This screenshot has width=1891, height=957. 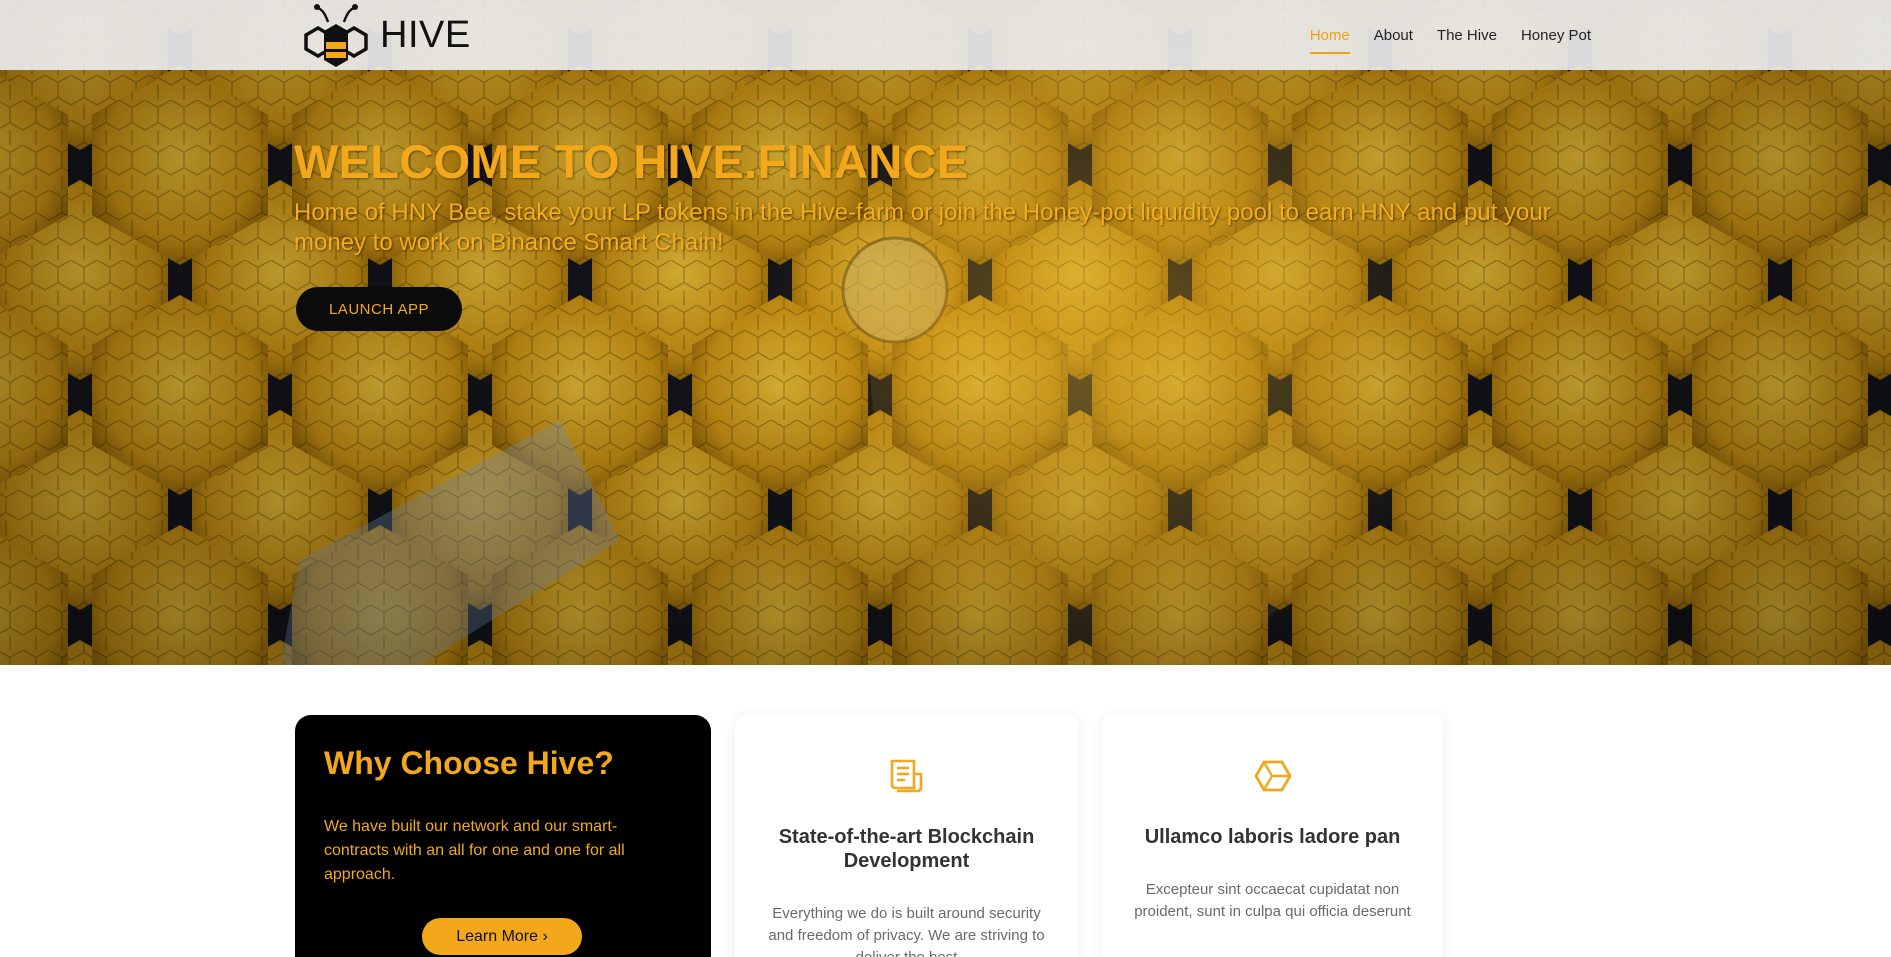 What do you see at coordinates (1393, 35) in the screenshot?
I see `nav-item-about: About` at bounding box center [1393, 35].